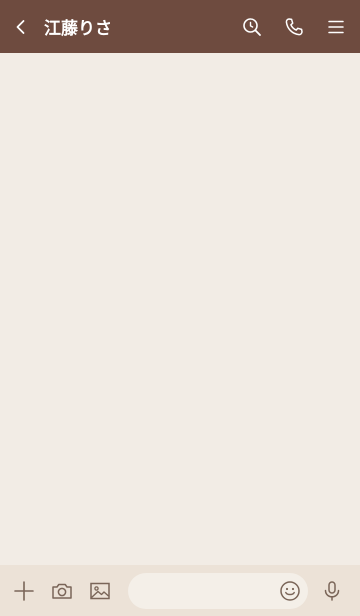 Image resolution: width=360 pixels, height=616 pixels. I want to click on phone-icon, so click(294, 26).